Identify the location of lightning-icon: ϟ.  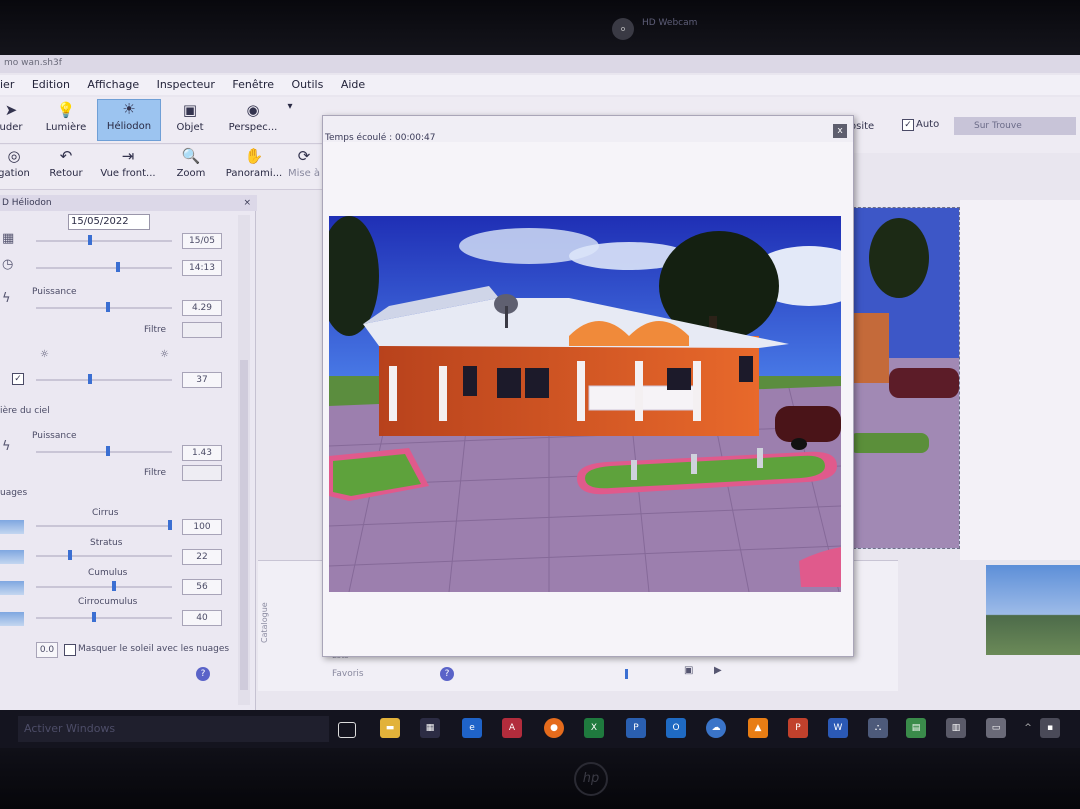
(6, 446).